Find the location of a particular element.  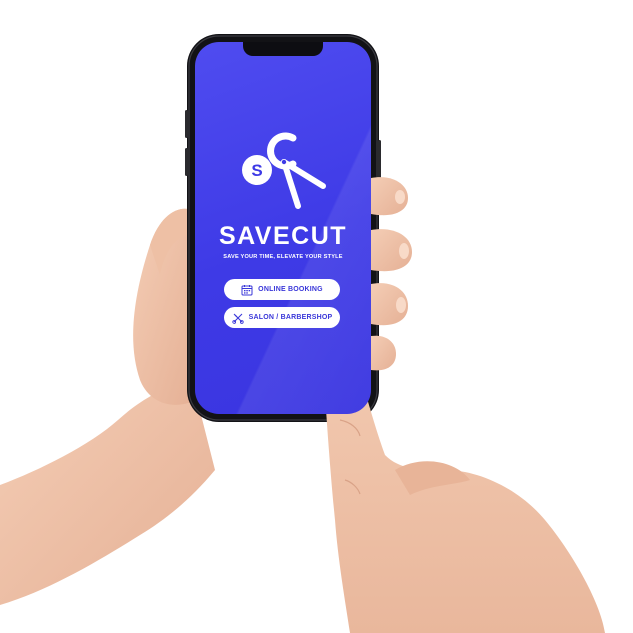

online-booking-label: ONLINE BOOKING is located at coordinates (290, 289).